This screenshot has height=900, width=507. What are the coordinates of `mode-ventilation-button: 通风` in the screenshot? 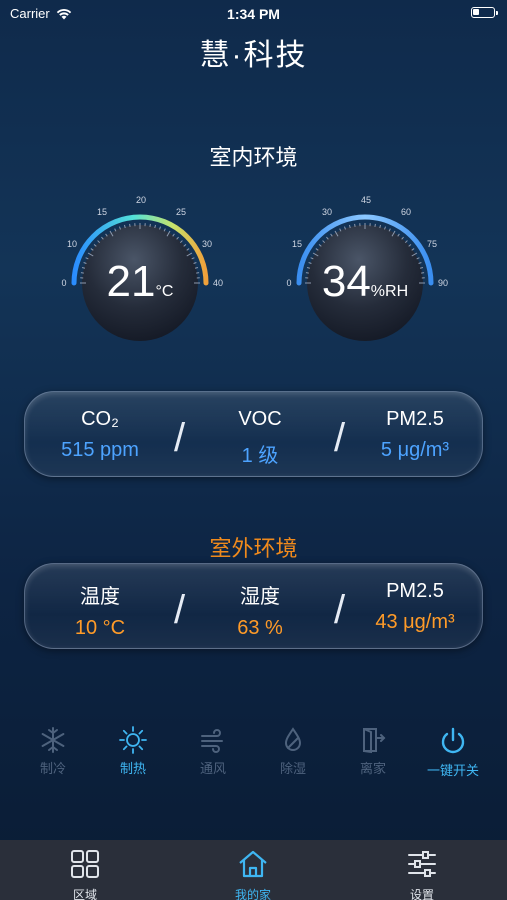 It's located at (213, 751).